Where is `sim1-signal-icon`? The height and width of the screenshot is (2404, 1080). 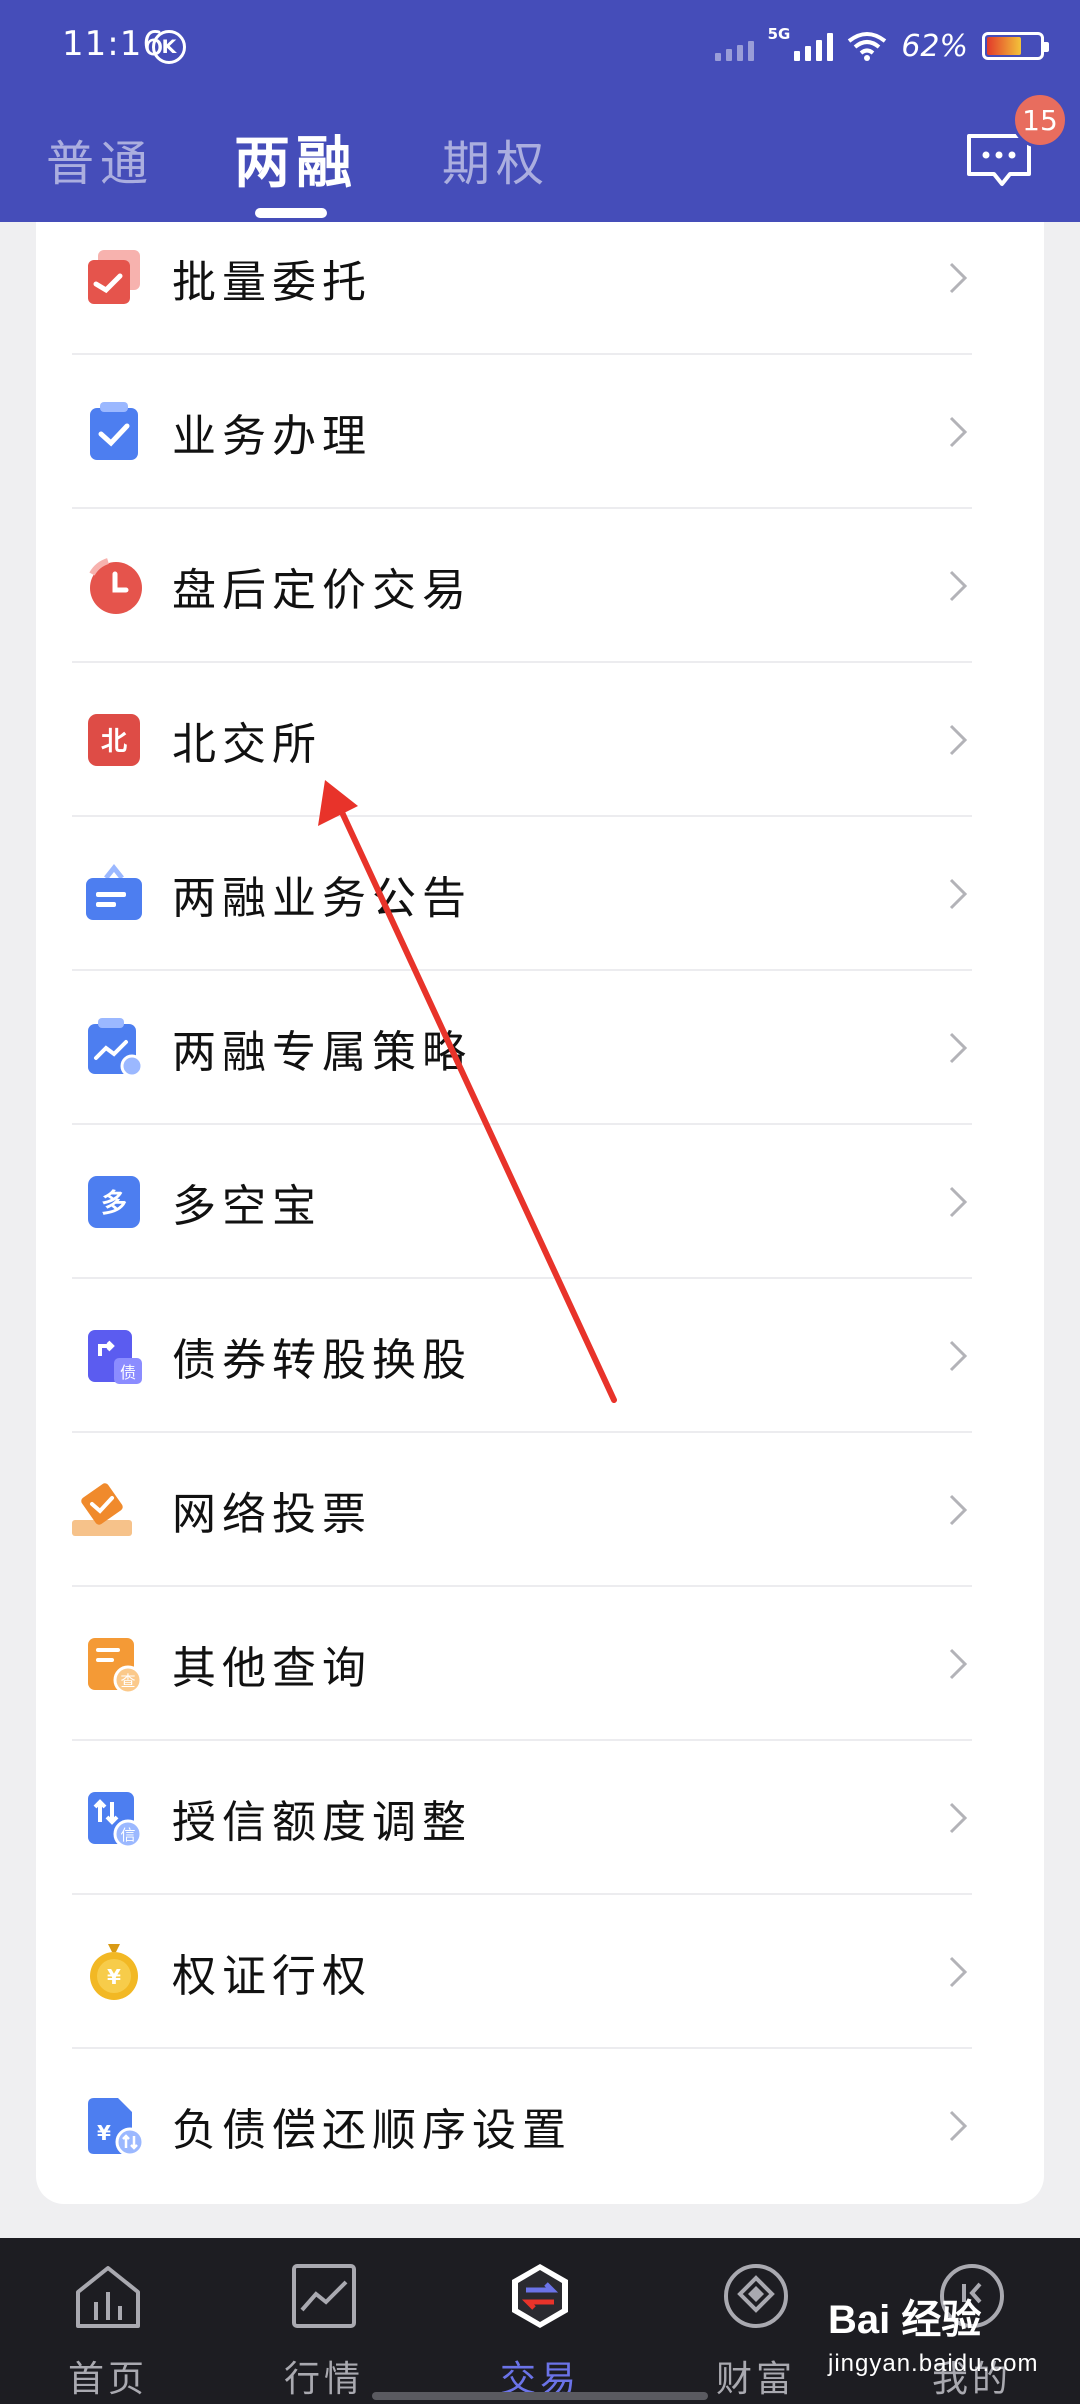 sim1-signal-icon is located at coordinates (734, 46).